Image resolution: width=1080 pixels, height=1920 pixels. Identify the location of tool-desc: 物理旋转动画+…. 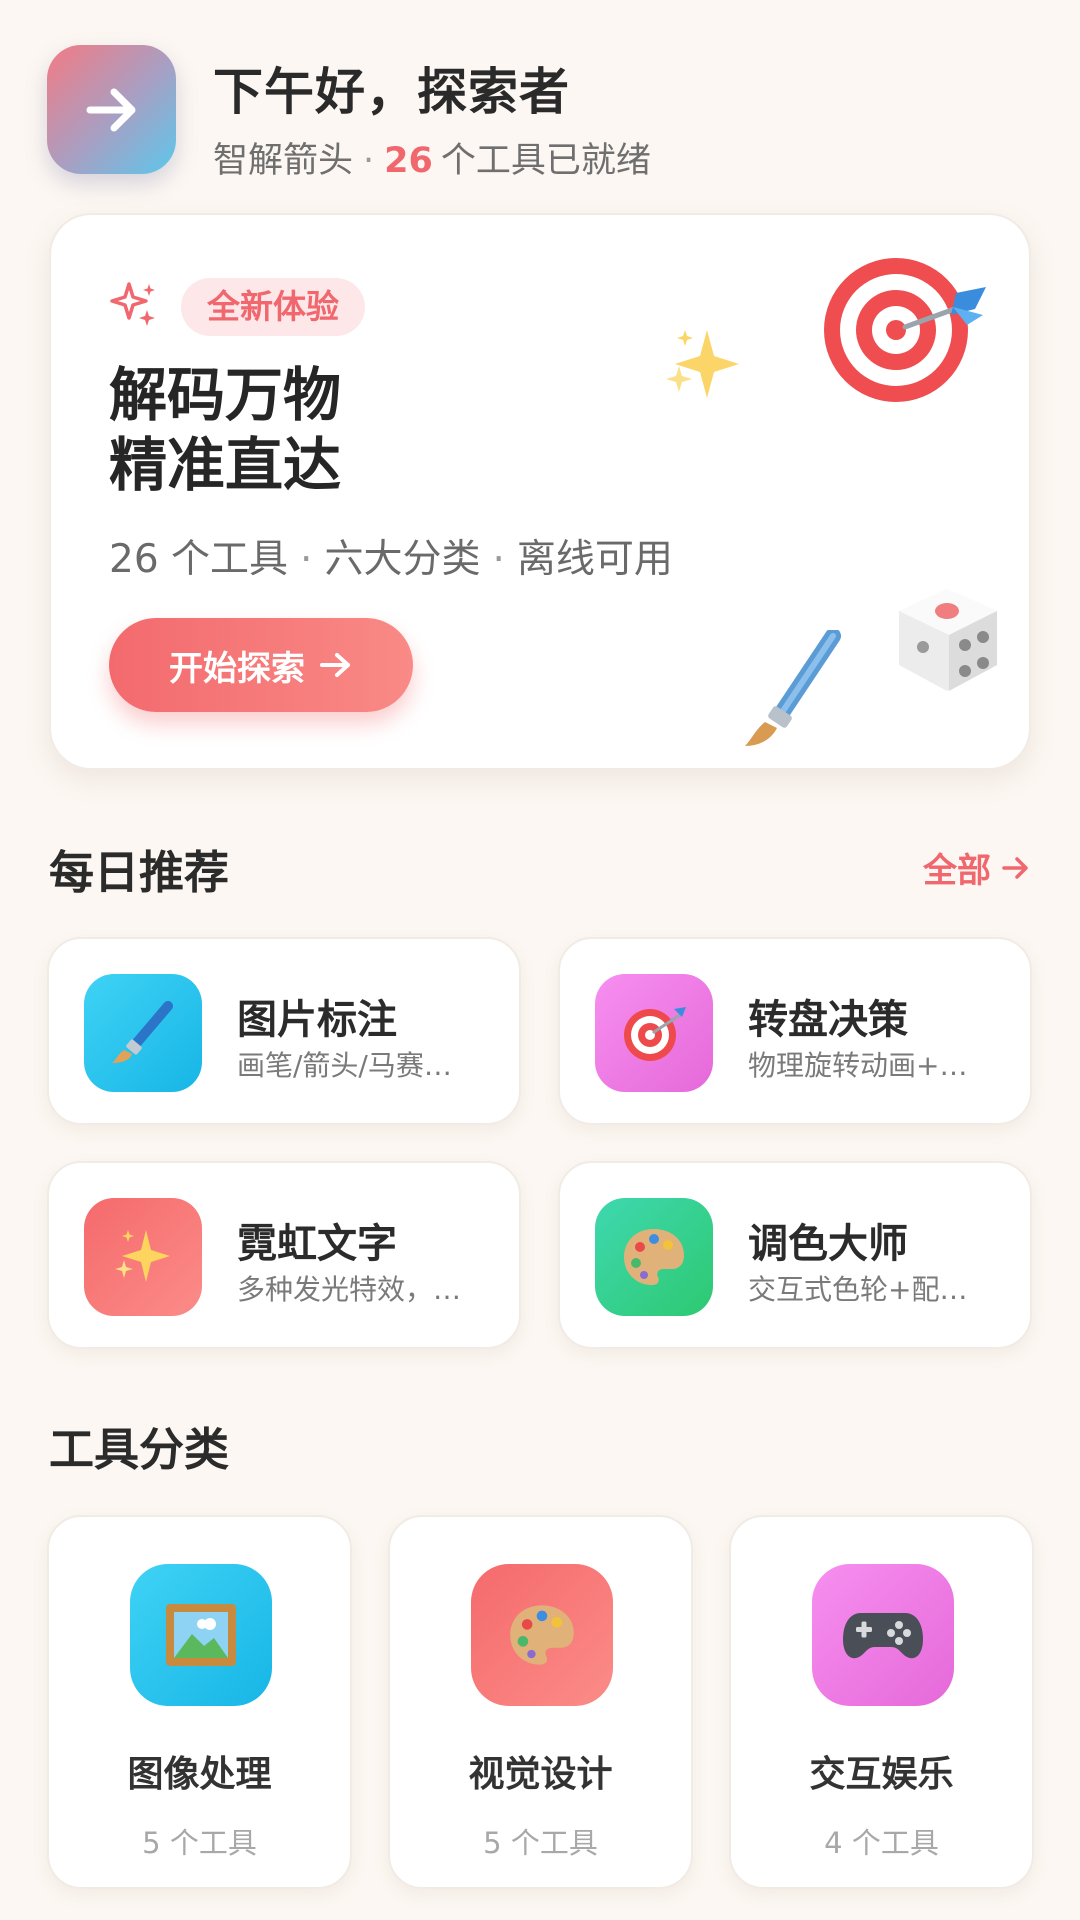
(858, 1065).